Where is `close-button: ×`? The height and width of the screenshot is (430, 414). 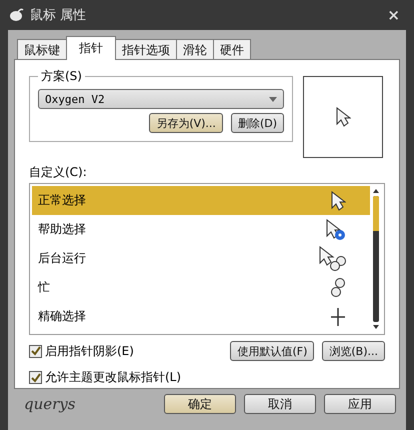 close-button: × is located at coordinates (393, 15).